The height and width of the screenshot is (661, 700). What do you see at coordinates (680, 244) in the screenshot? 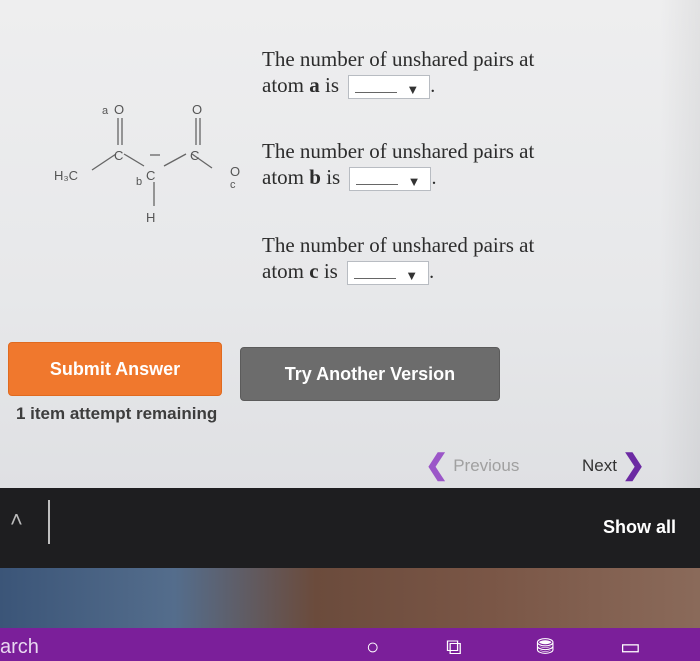
I see `screen-shadow` at bounding box center [680, 244].